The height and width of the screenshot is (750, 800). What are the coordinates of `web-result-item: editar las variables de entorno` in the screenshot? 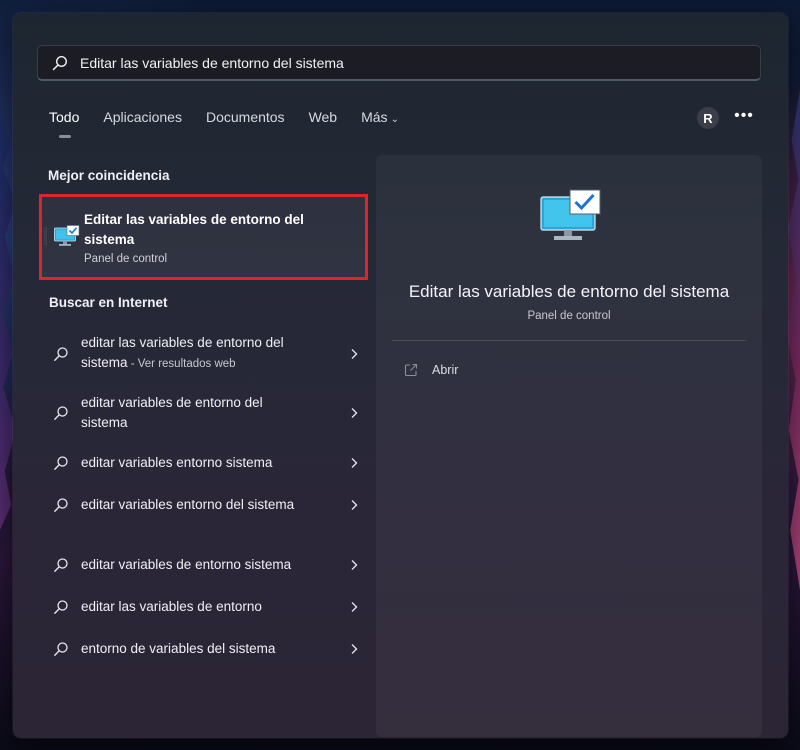 It's located at (204, 607).